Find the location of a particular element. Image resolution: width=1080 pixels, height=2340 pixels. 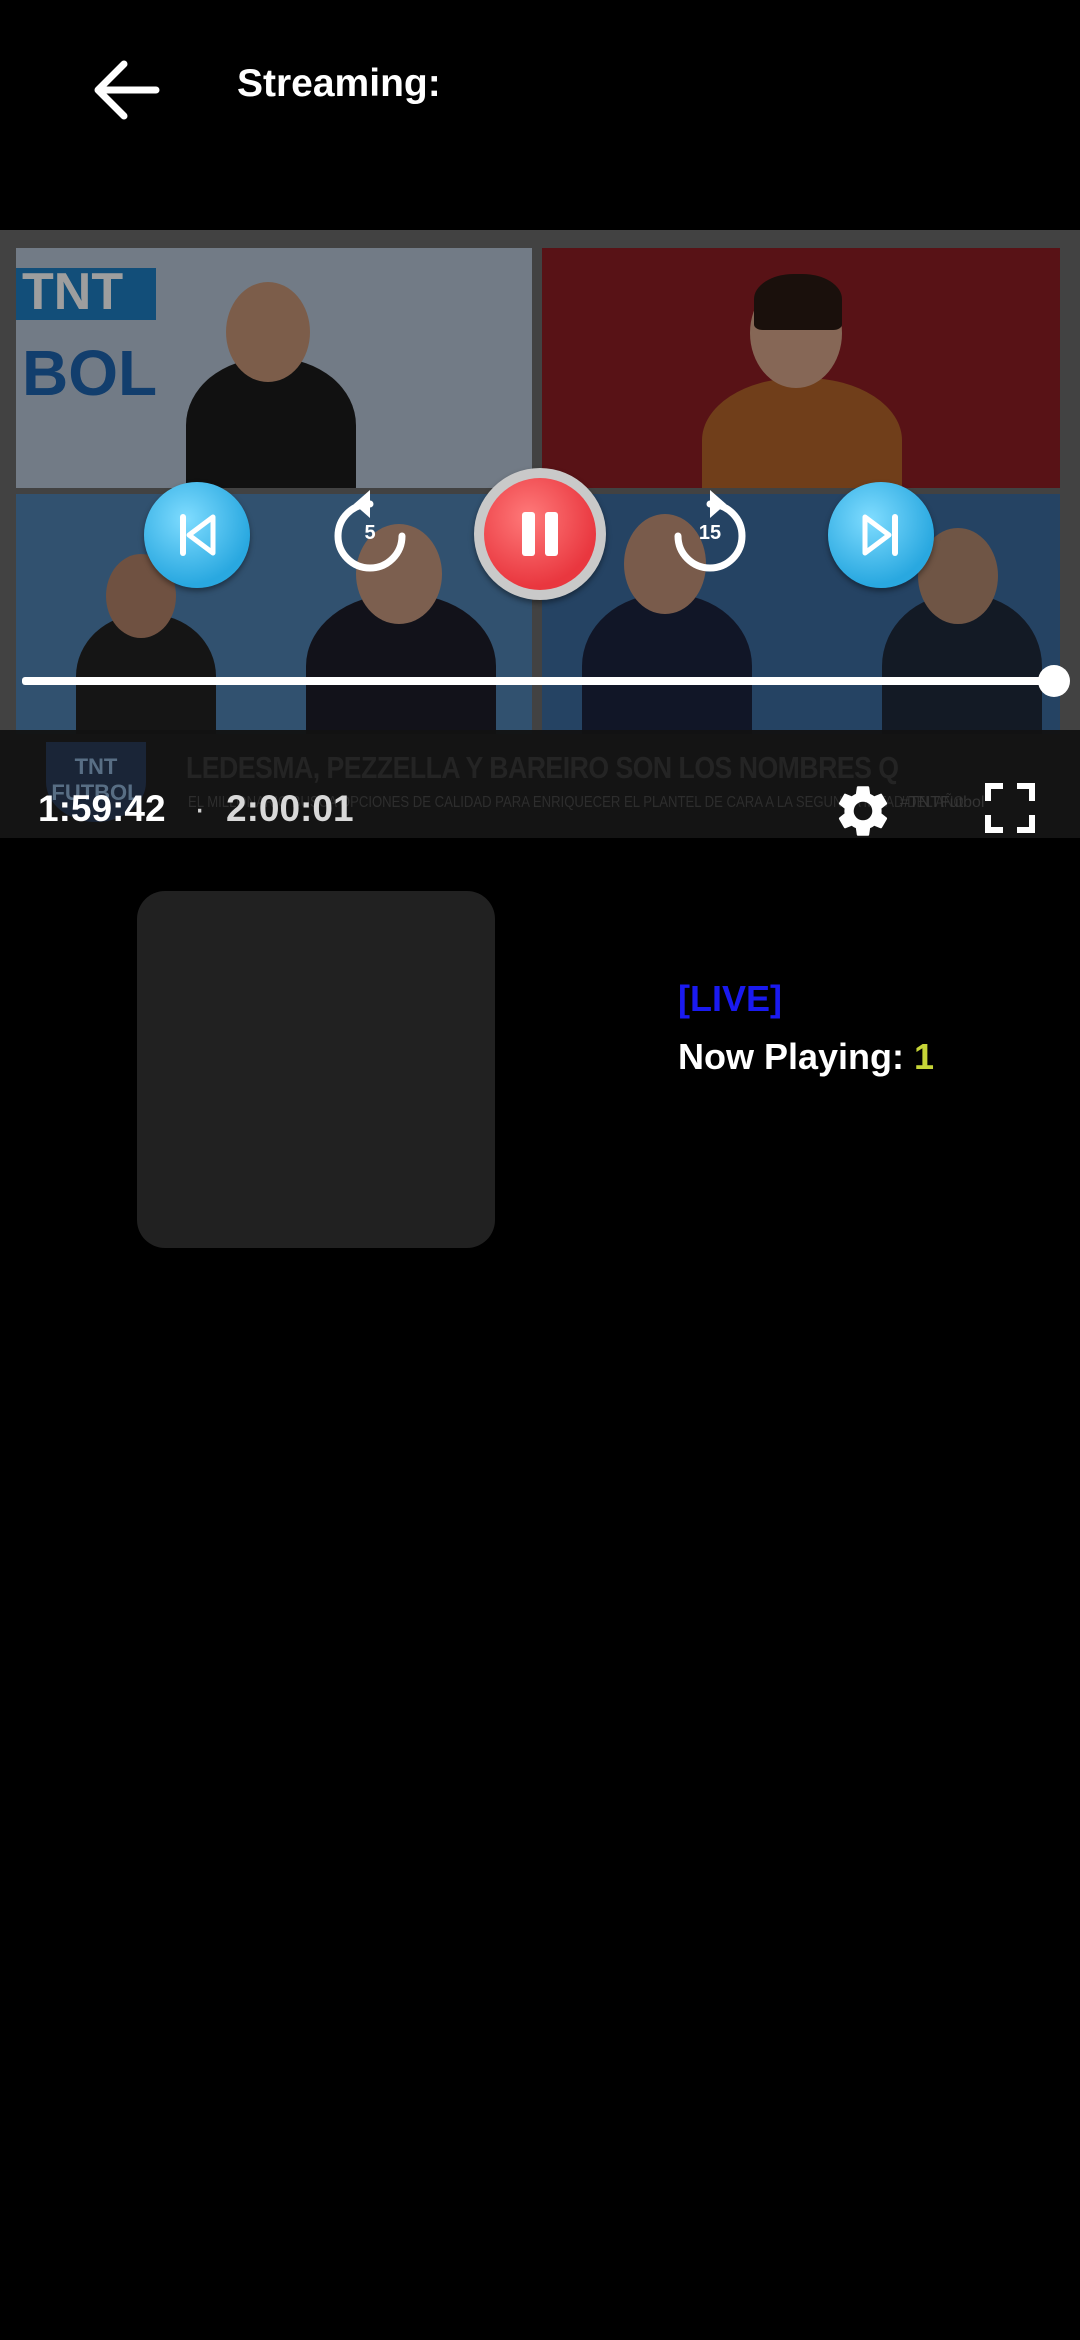

seek-bar is located at coordinates (538, 681).